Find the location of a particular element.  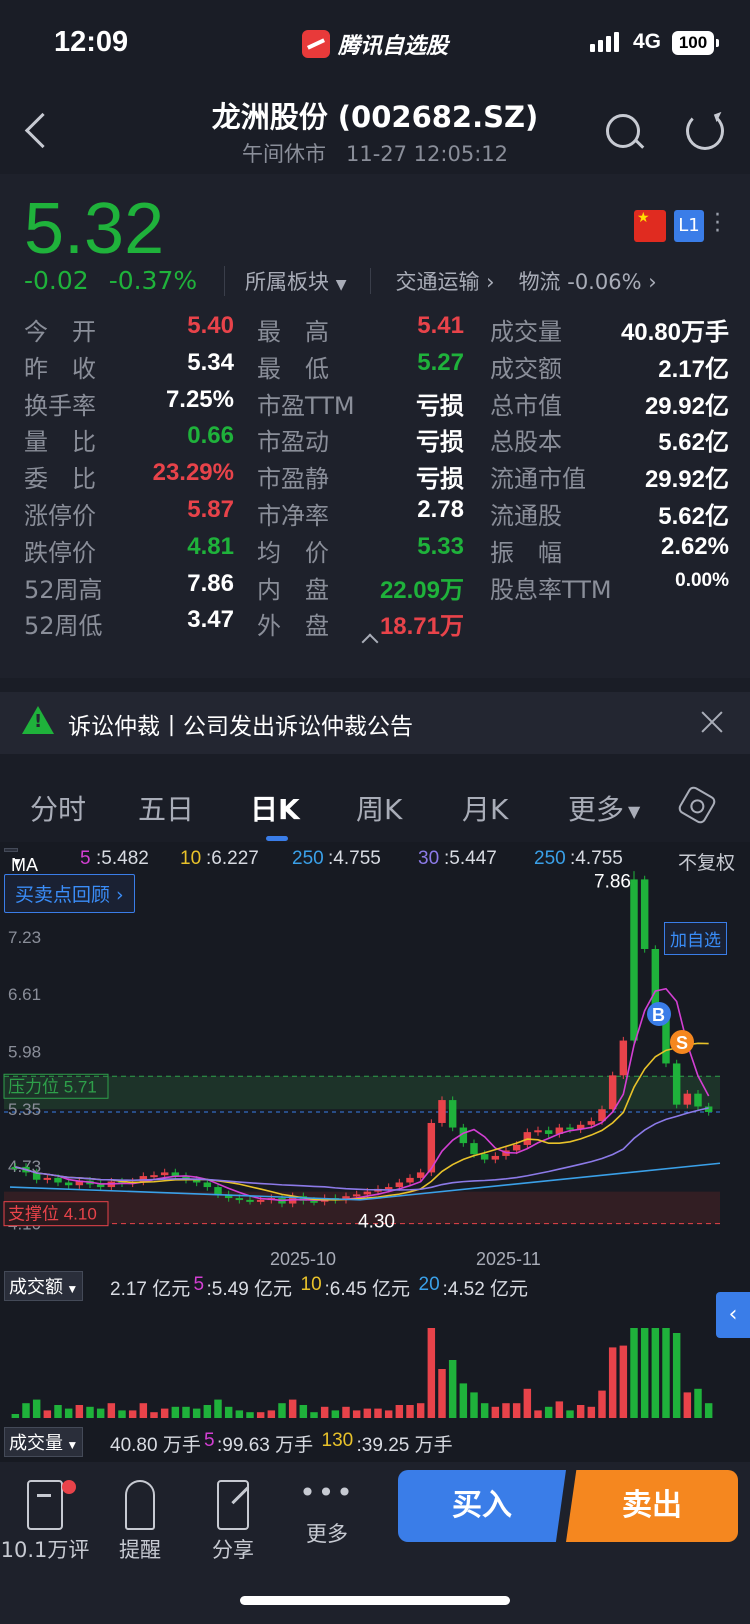

app-logo-icon is located at coordinates (316, 44).